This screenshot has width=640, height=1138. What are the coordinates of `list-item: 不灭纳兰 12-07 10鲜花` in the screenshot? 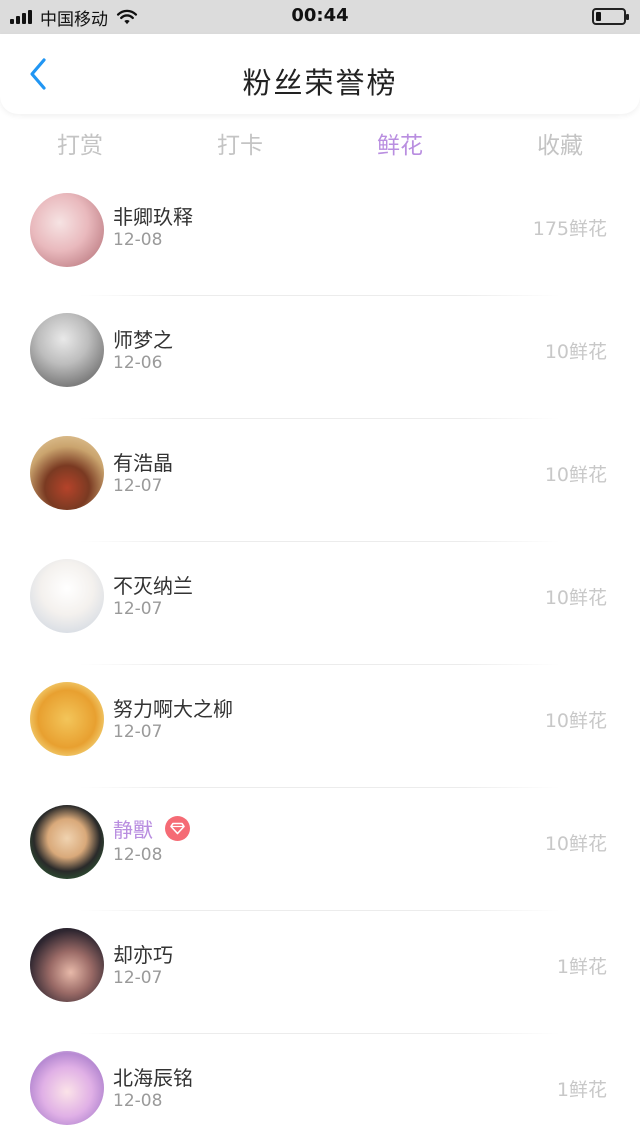 It's located at (320, 623).